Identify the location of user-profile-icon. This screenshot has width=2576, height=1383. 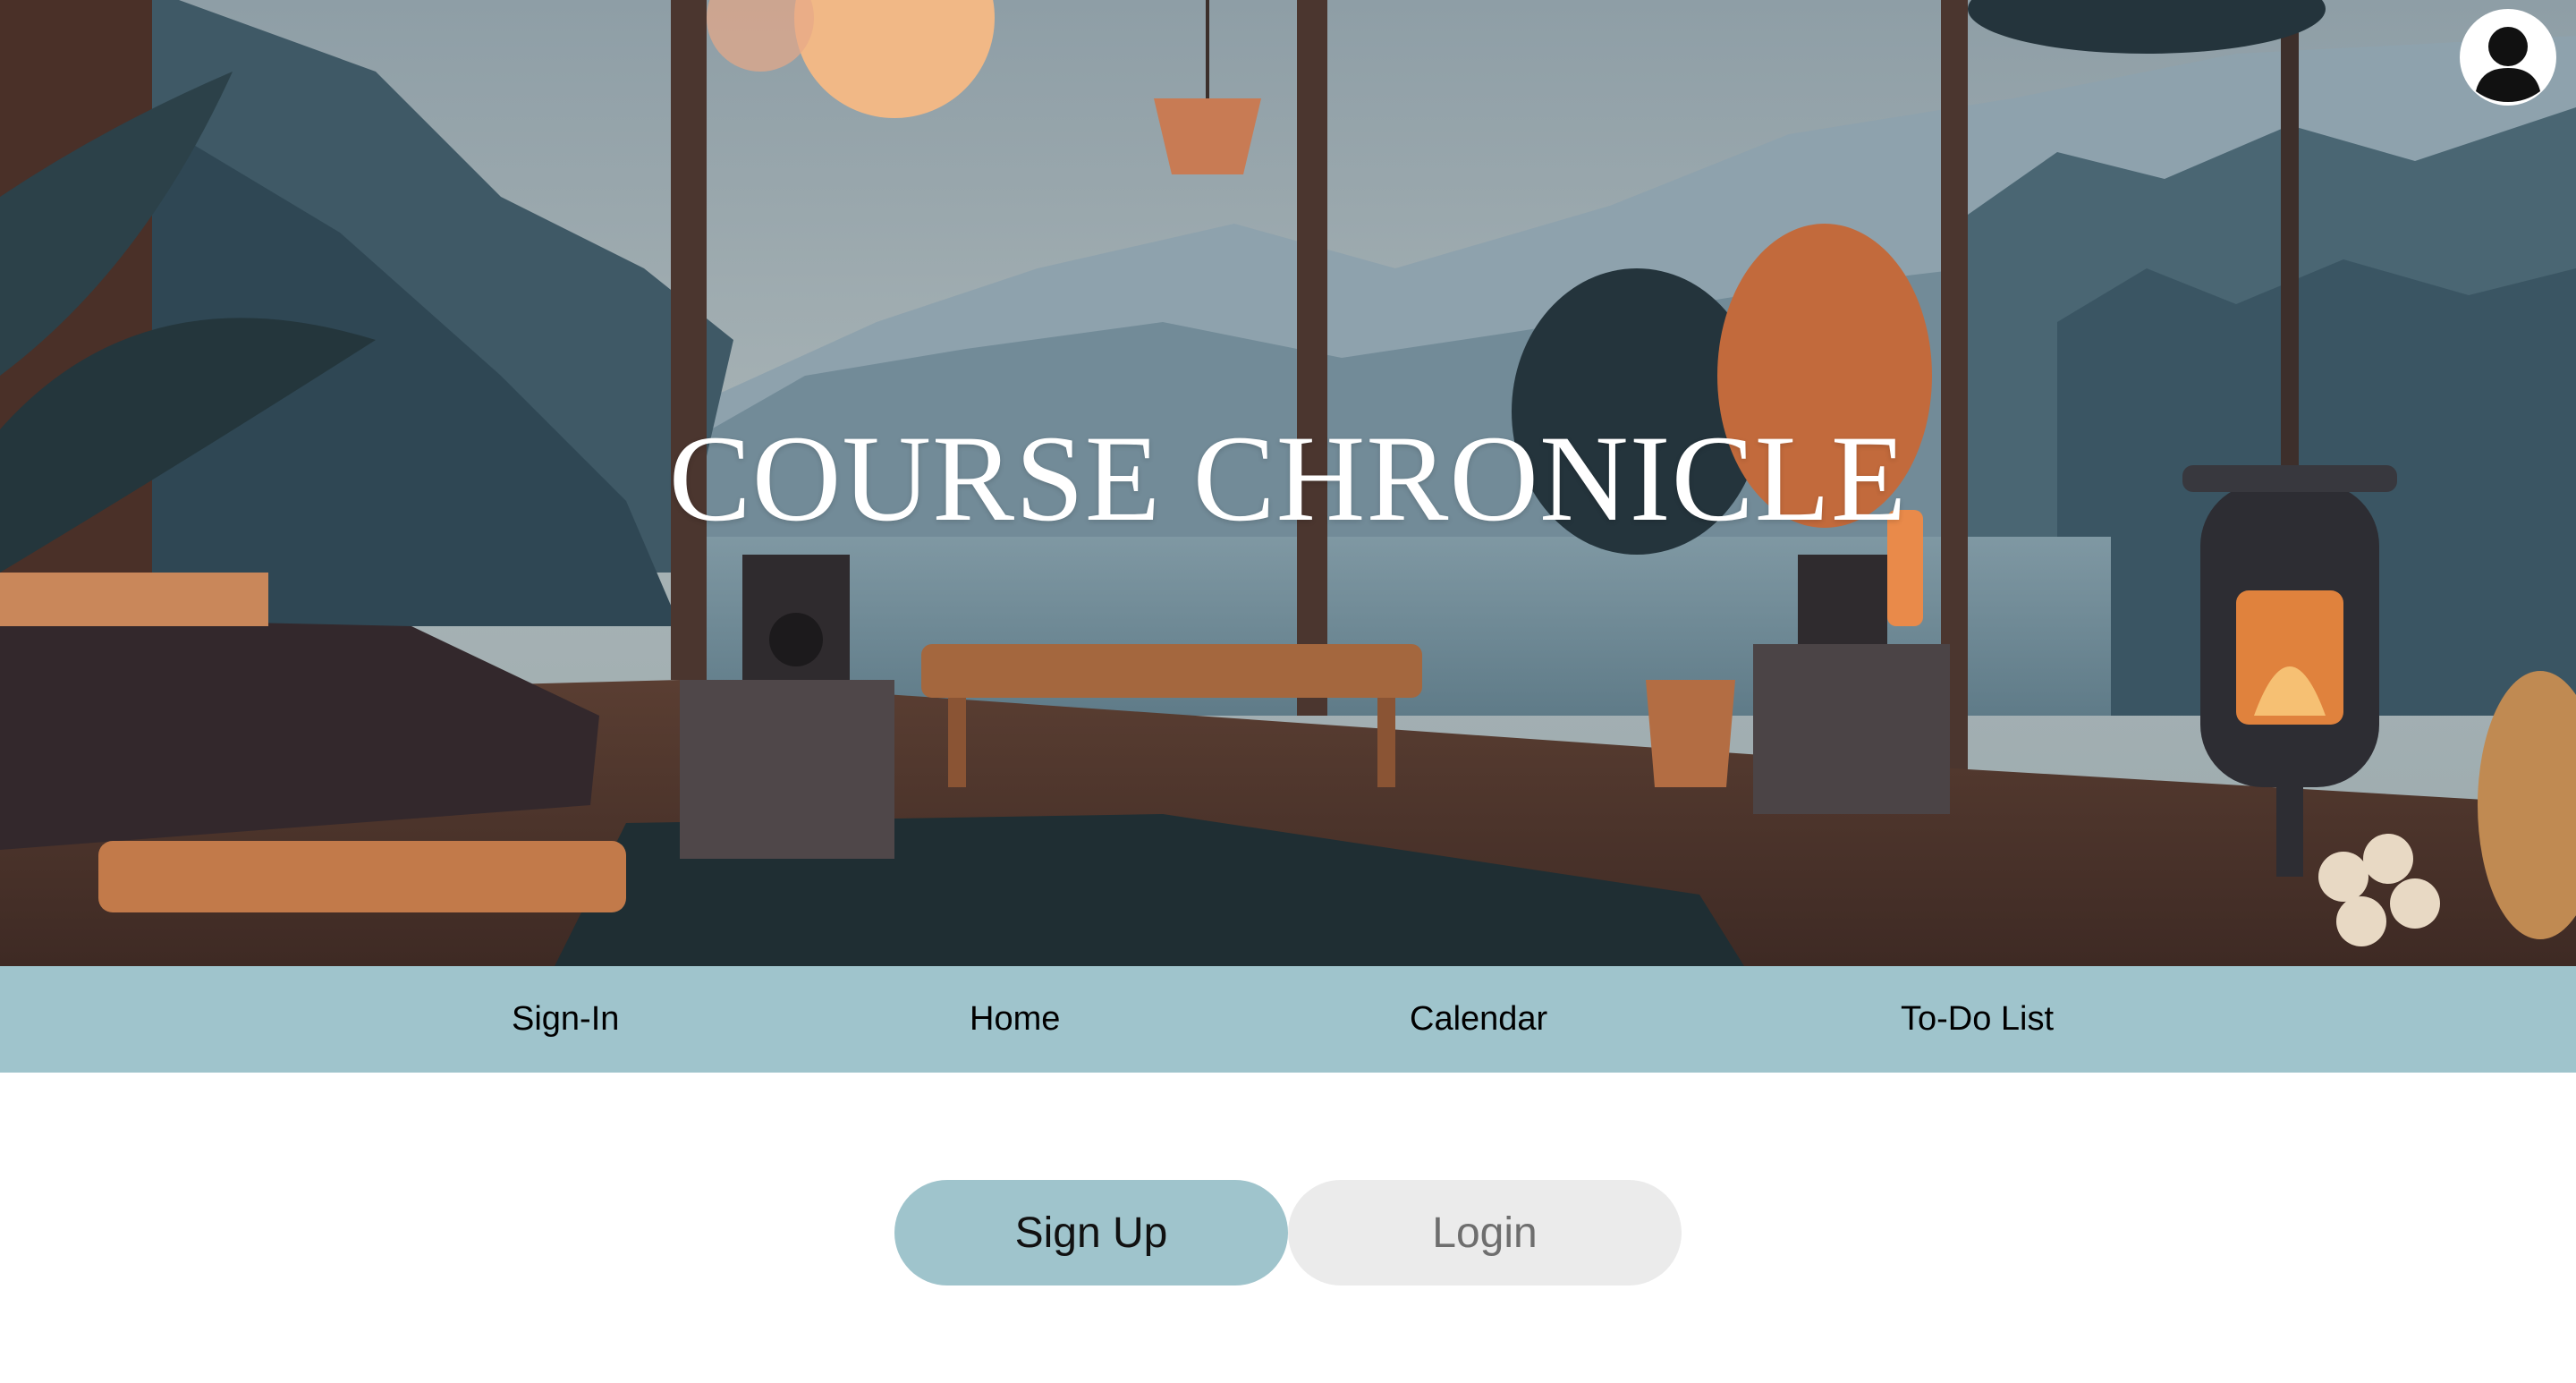
(2508, 58).